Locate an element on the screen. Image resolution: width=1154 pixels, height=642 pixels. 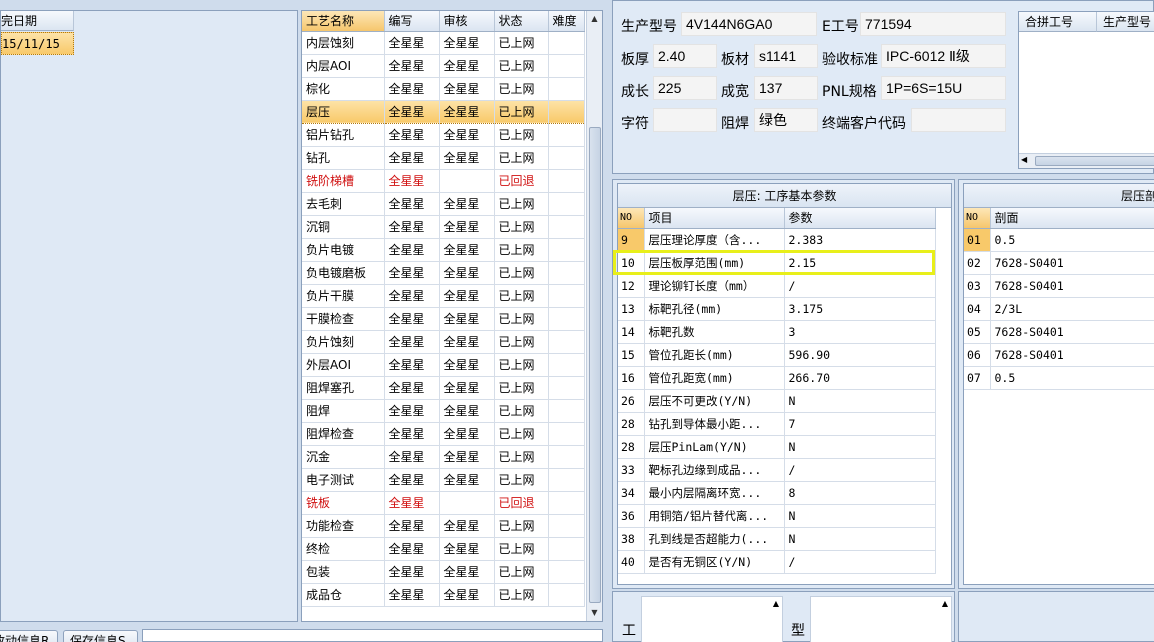
model-field: 4V144N6GA0 is located at coordinates (749, 24).